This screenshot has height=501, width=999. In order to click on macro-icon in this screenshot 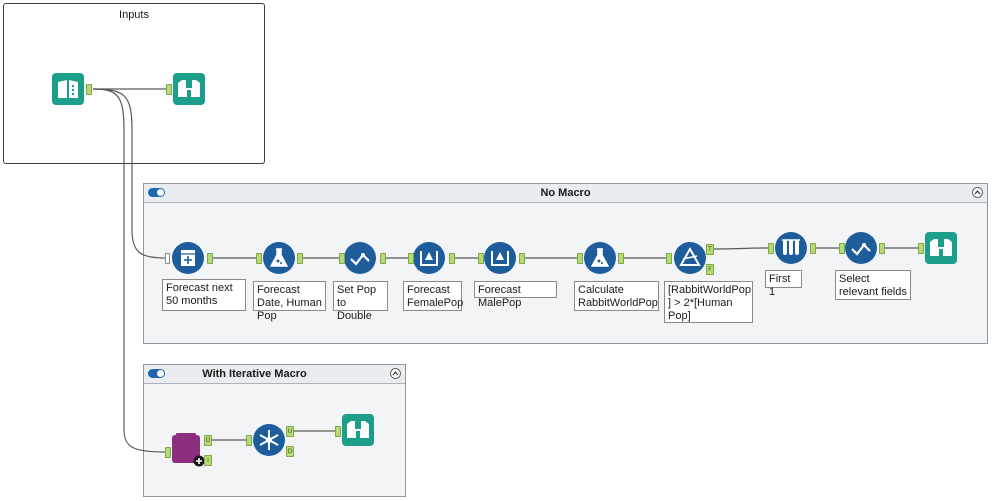, I will do `click(188, 450)`.